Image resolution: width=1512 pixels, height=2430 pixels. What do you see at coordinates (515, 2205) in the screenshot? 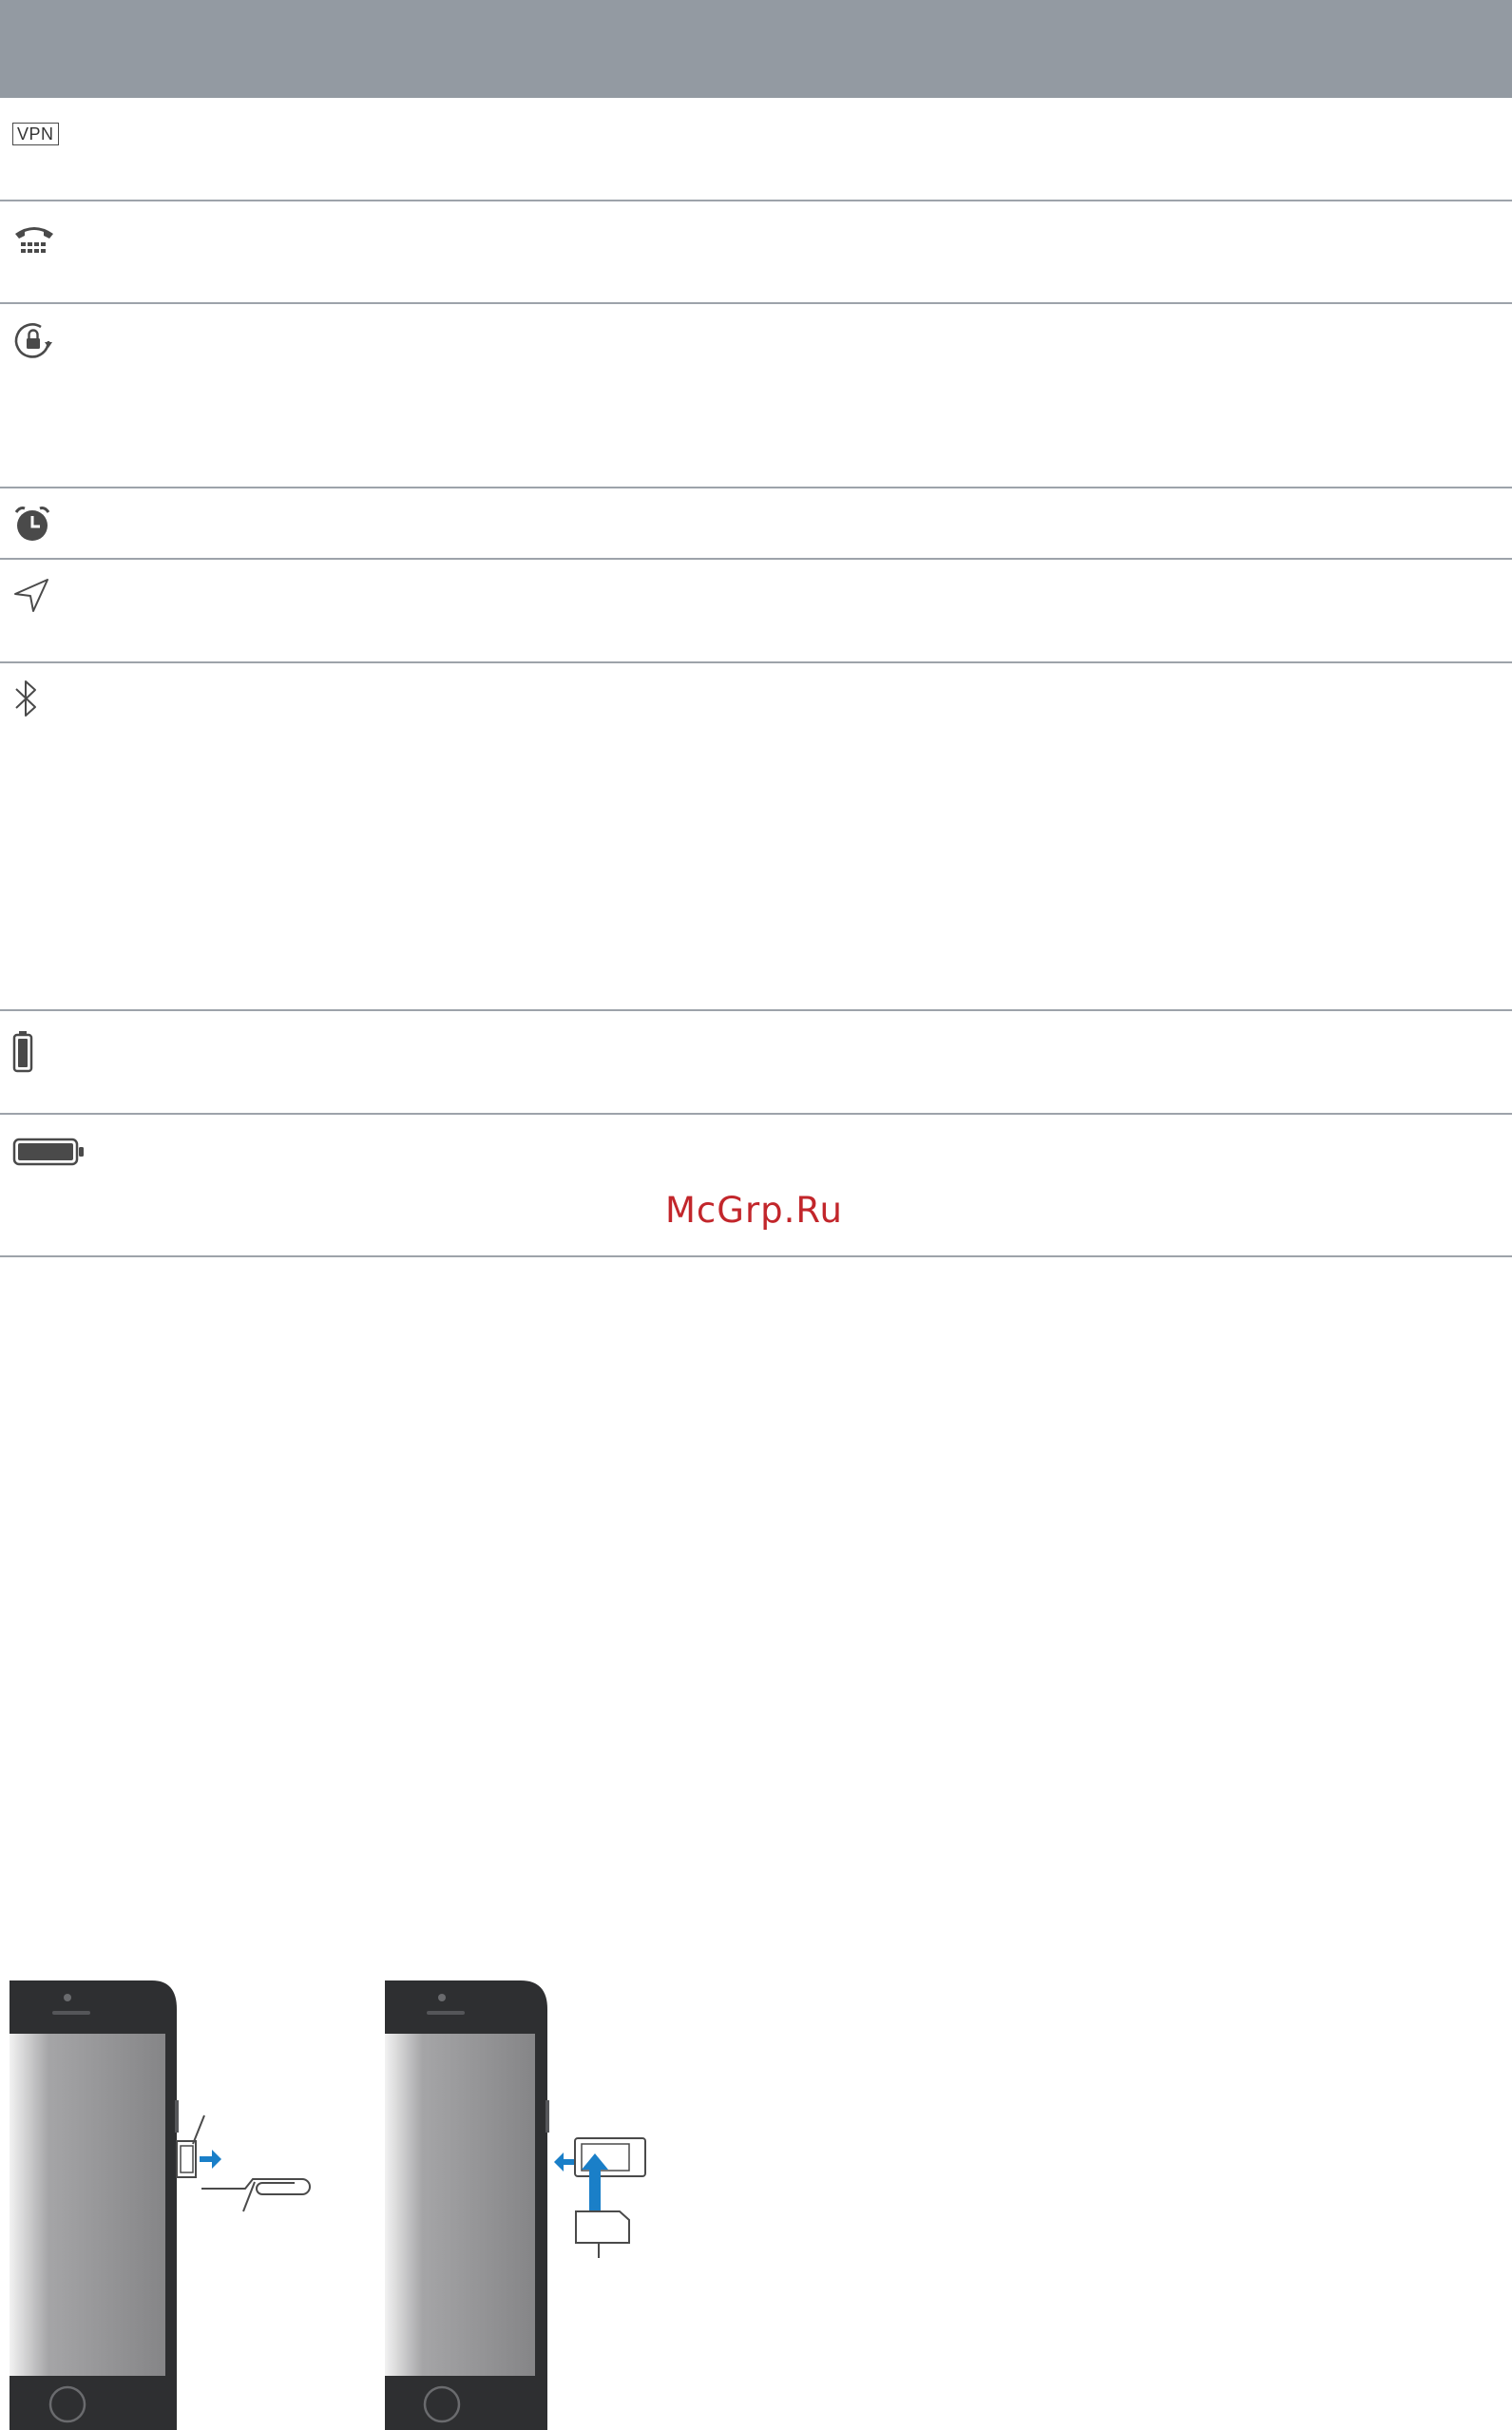
I see `phone-right` at bounding box center [515, 2205].